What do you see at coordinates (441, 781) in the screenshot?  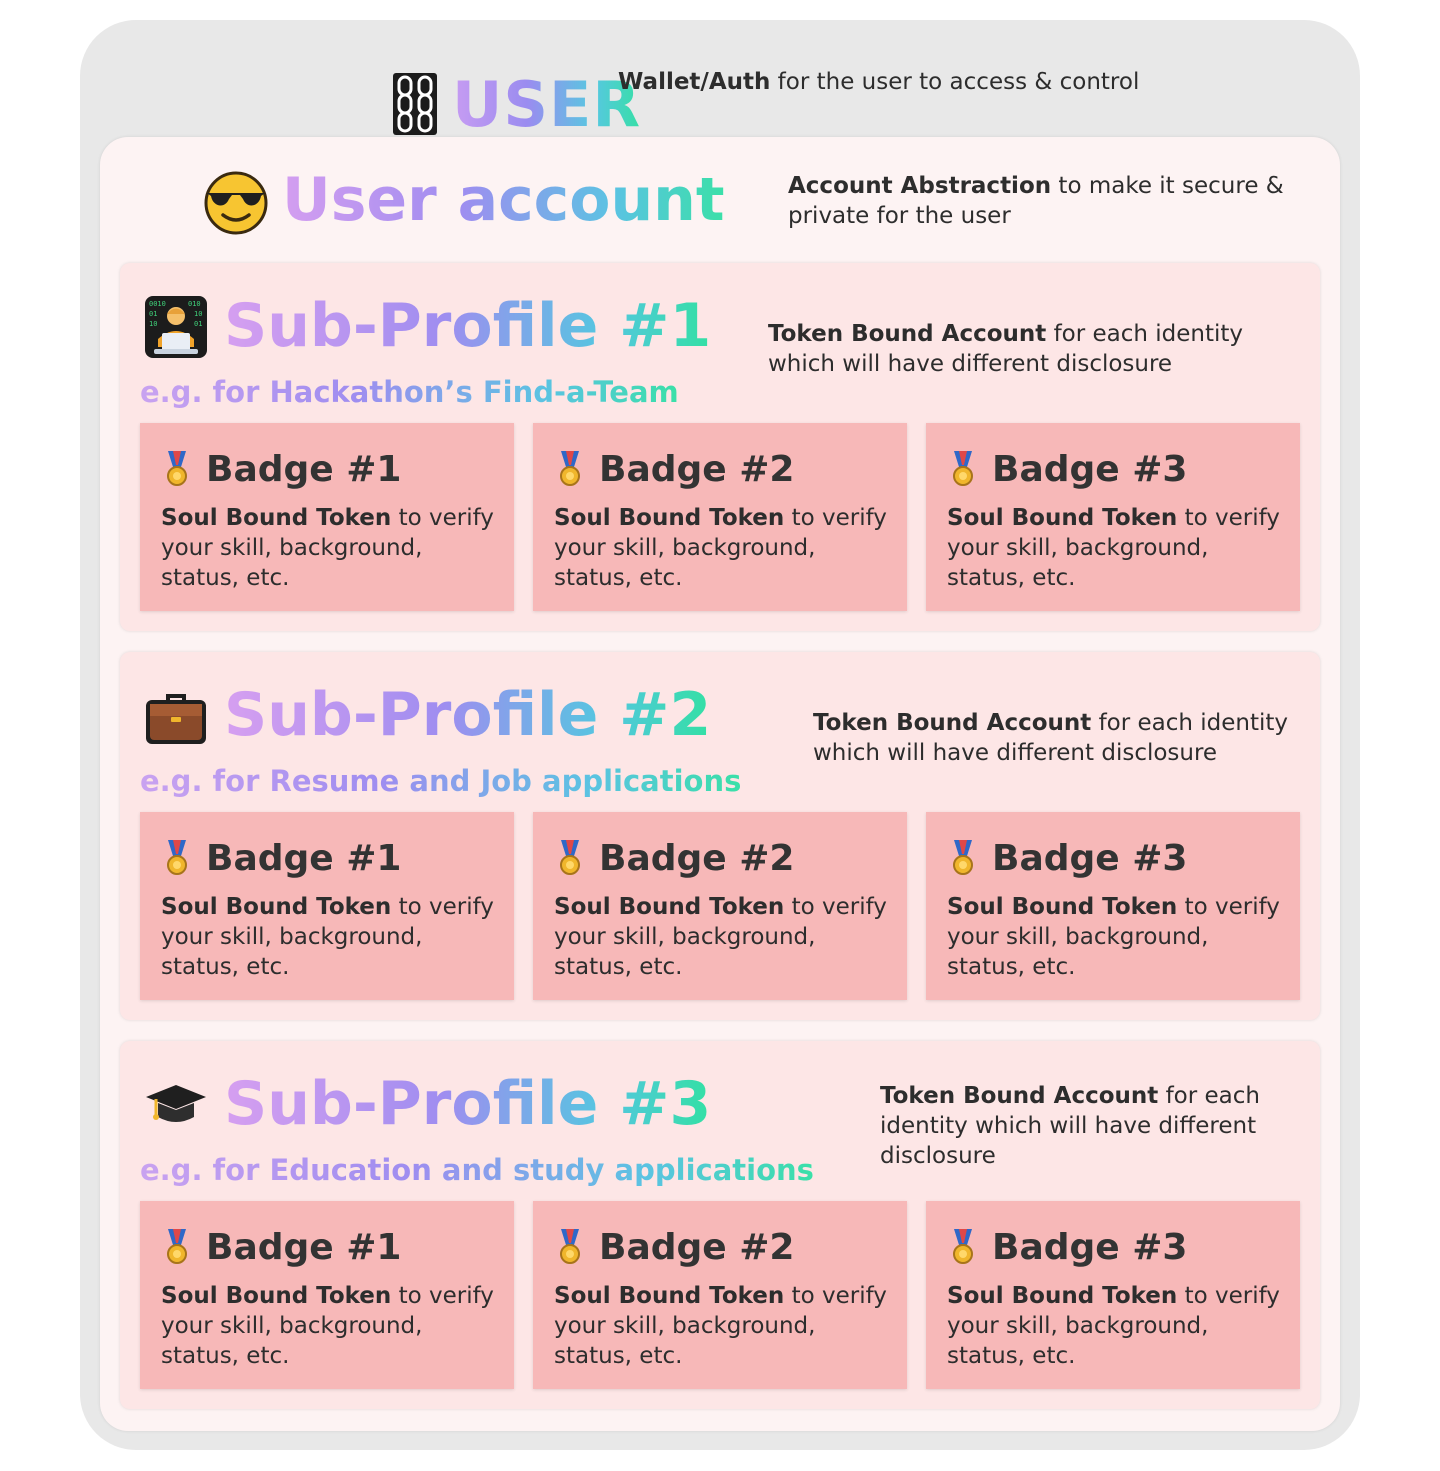 I see `sub-profile-subtitle: e.g. for Resume and Job applications` at bounding box center [441, 781].